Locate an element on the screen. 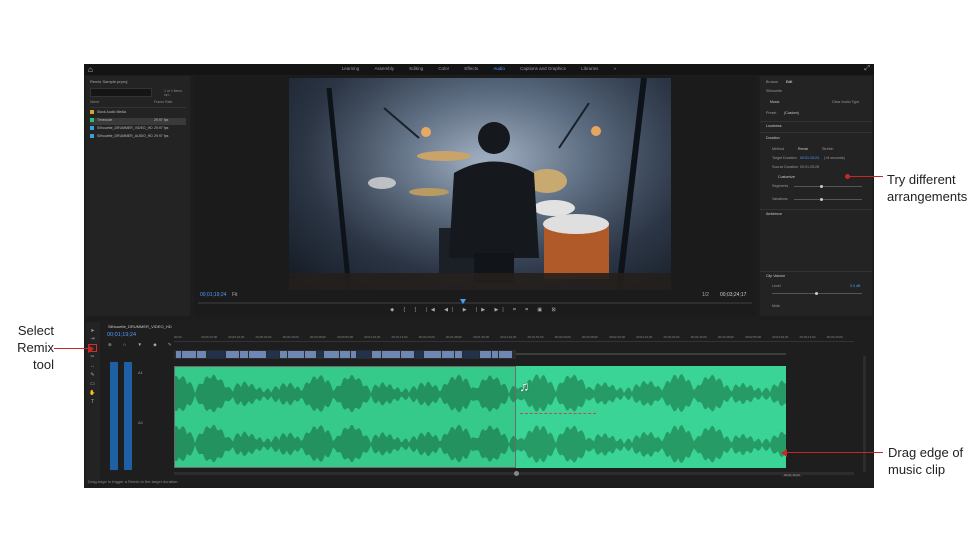 This screenshot has width=980, height=551. ambience-section: Ambience is located at coordinates (774, 214).